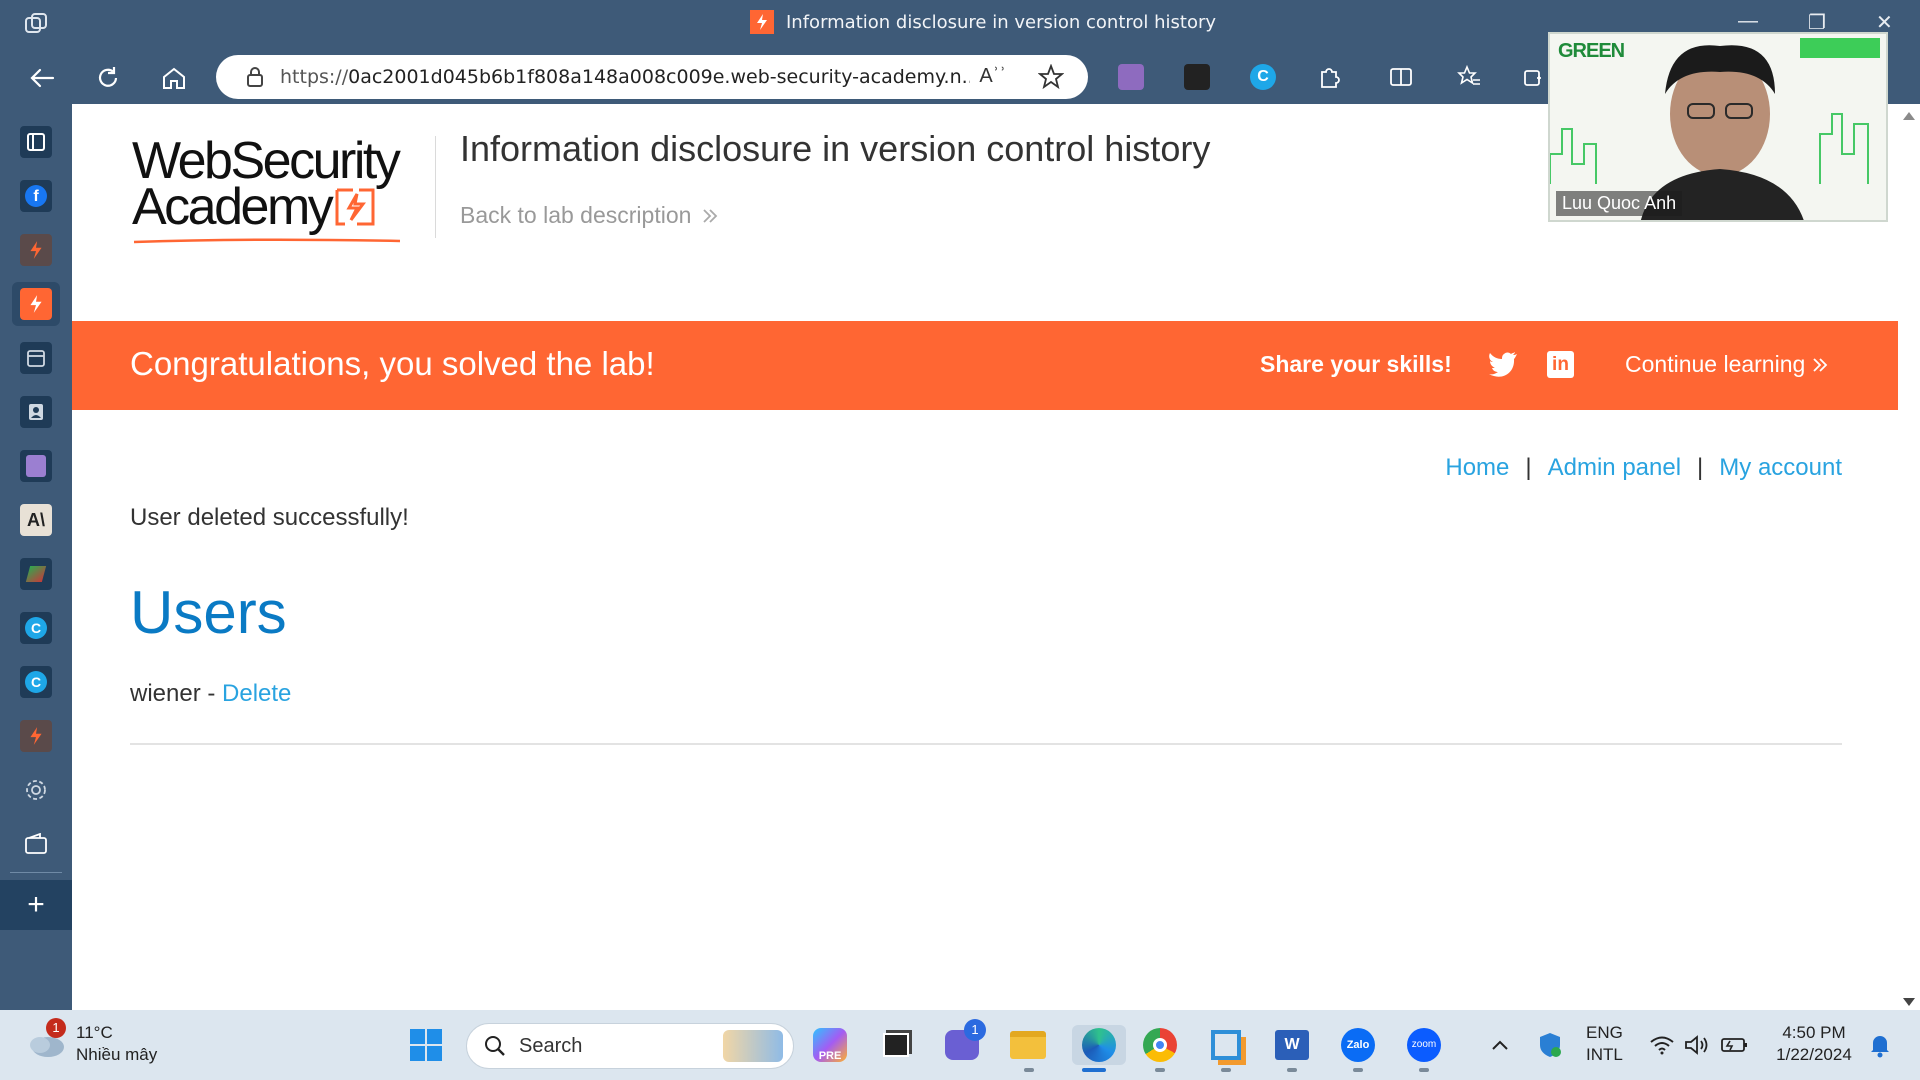 This screenshot has height=1080, width=1920. I want to click on sidebar-notebook, so click(36, 466).